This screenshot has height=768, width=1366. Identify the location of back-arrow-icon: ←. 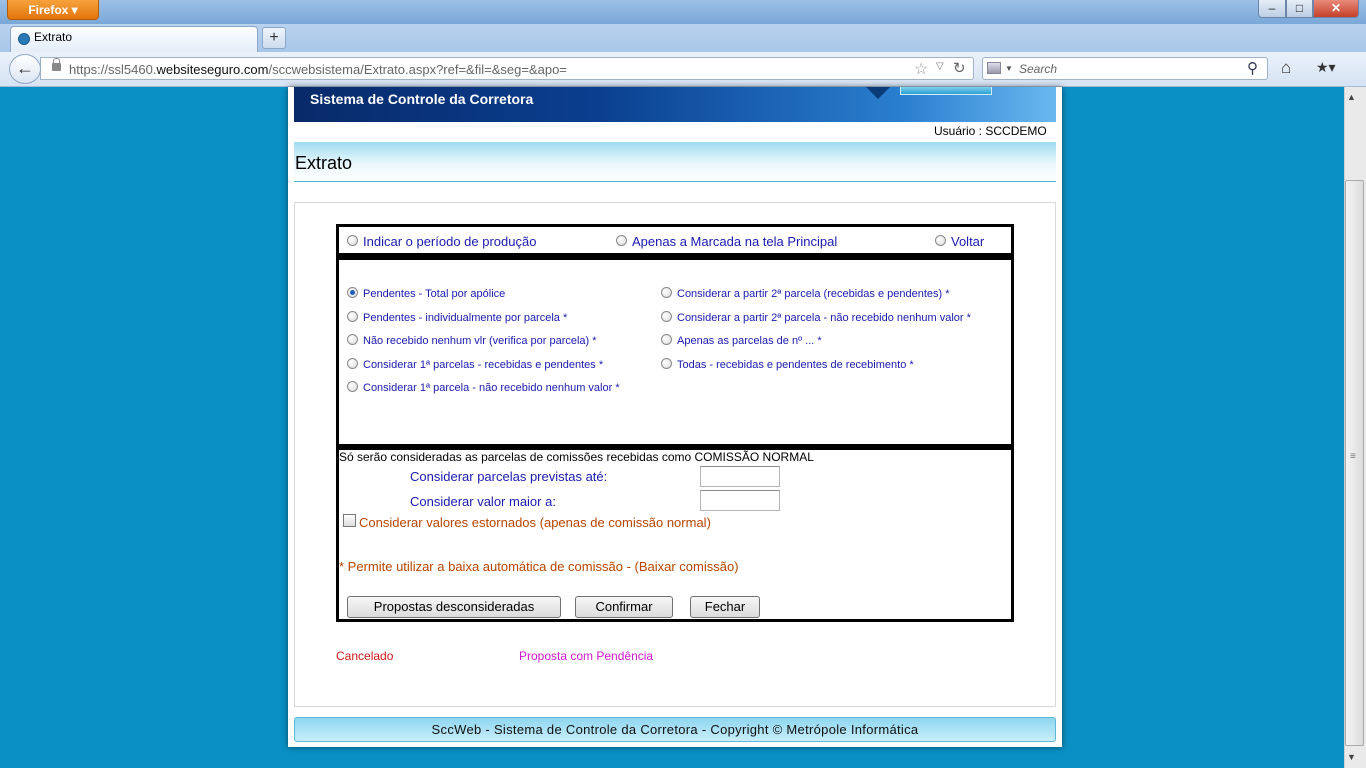
(25, 69).